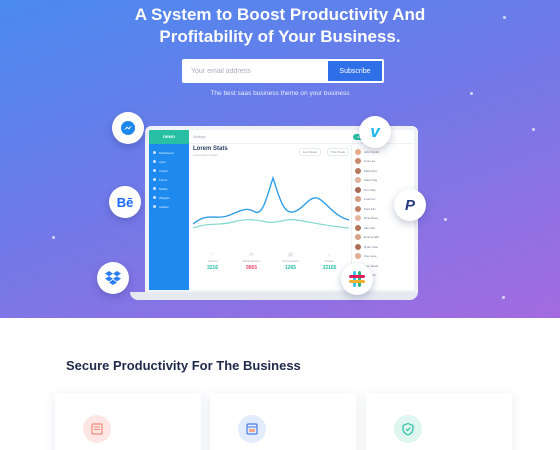  Describe the element at coordinates (383, 247) in the screenshot. I see `contact-row: Ryan Cole` at that location.